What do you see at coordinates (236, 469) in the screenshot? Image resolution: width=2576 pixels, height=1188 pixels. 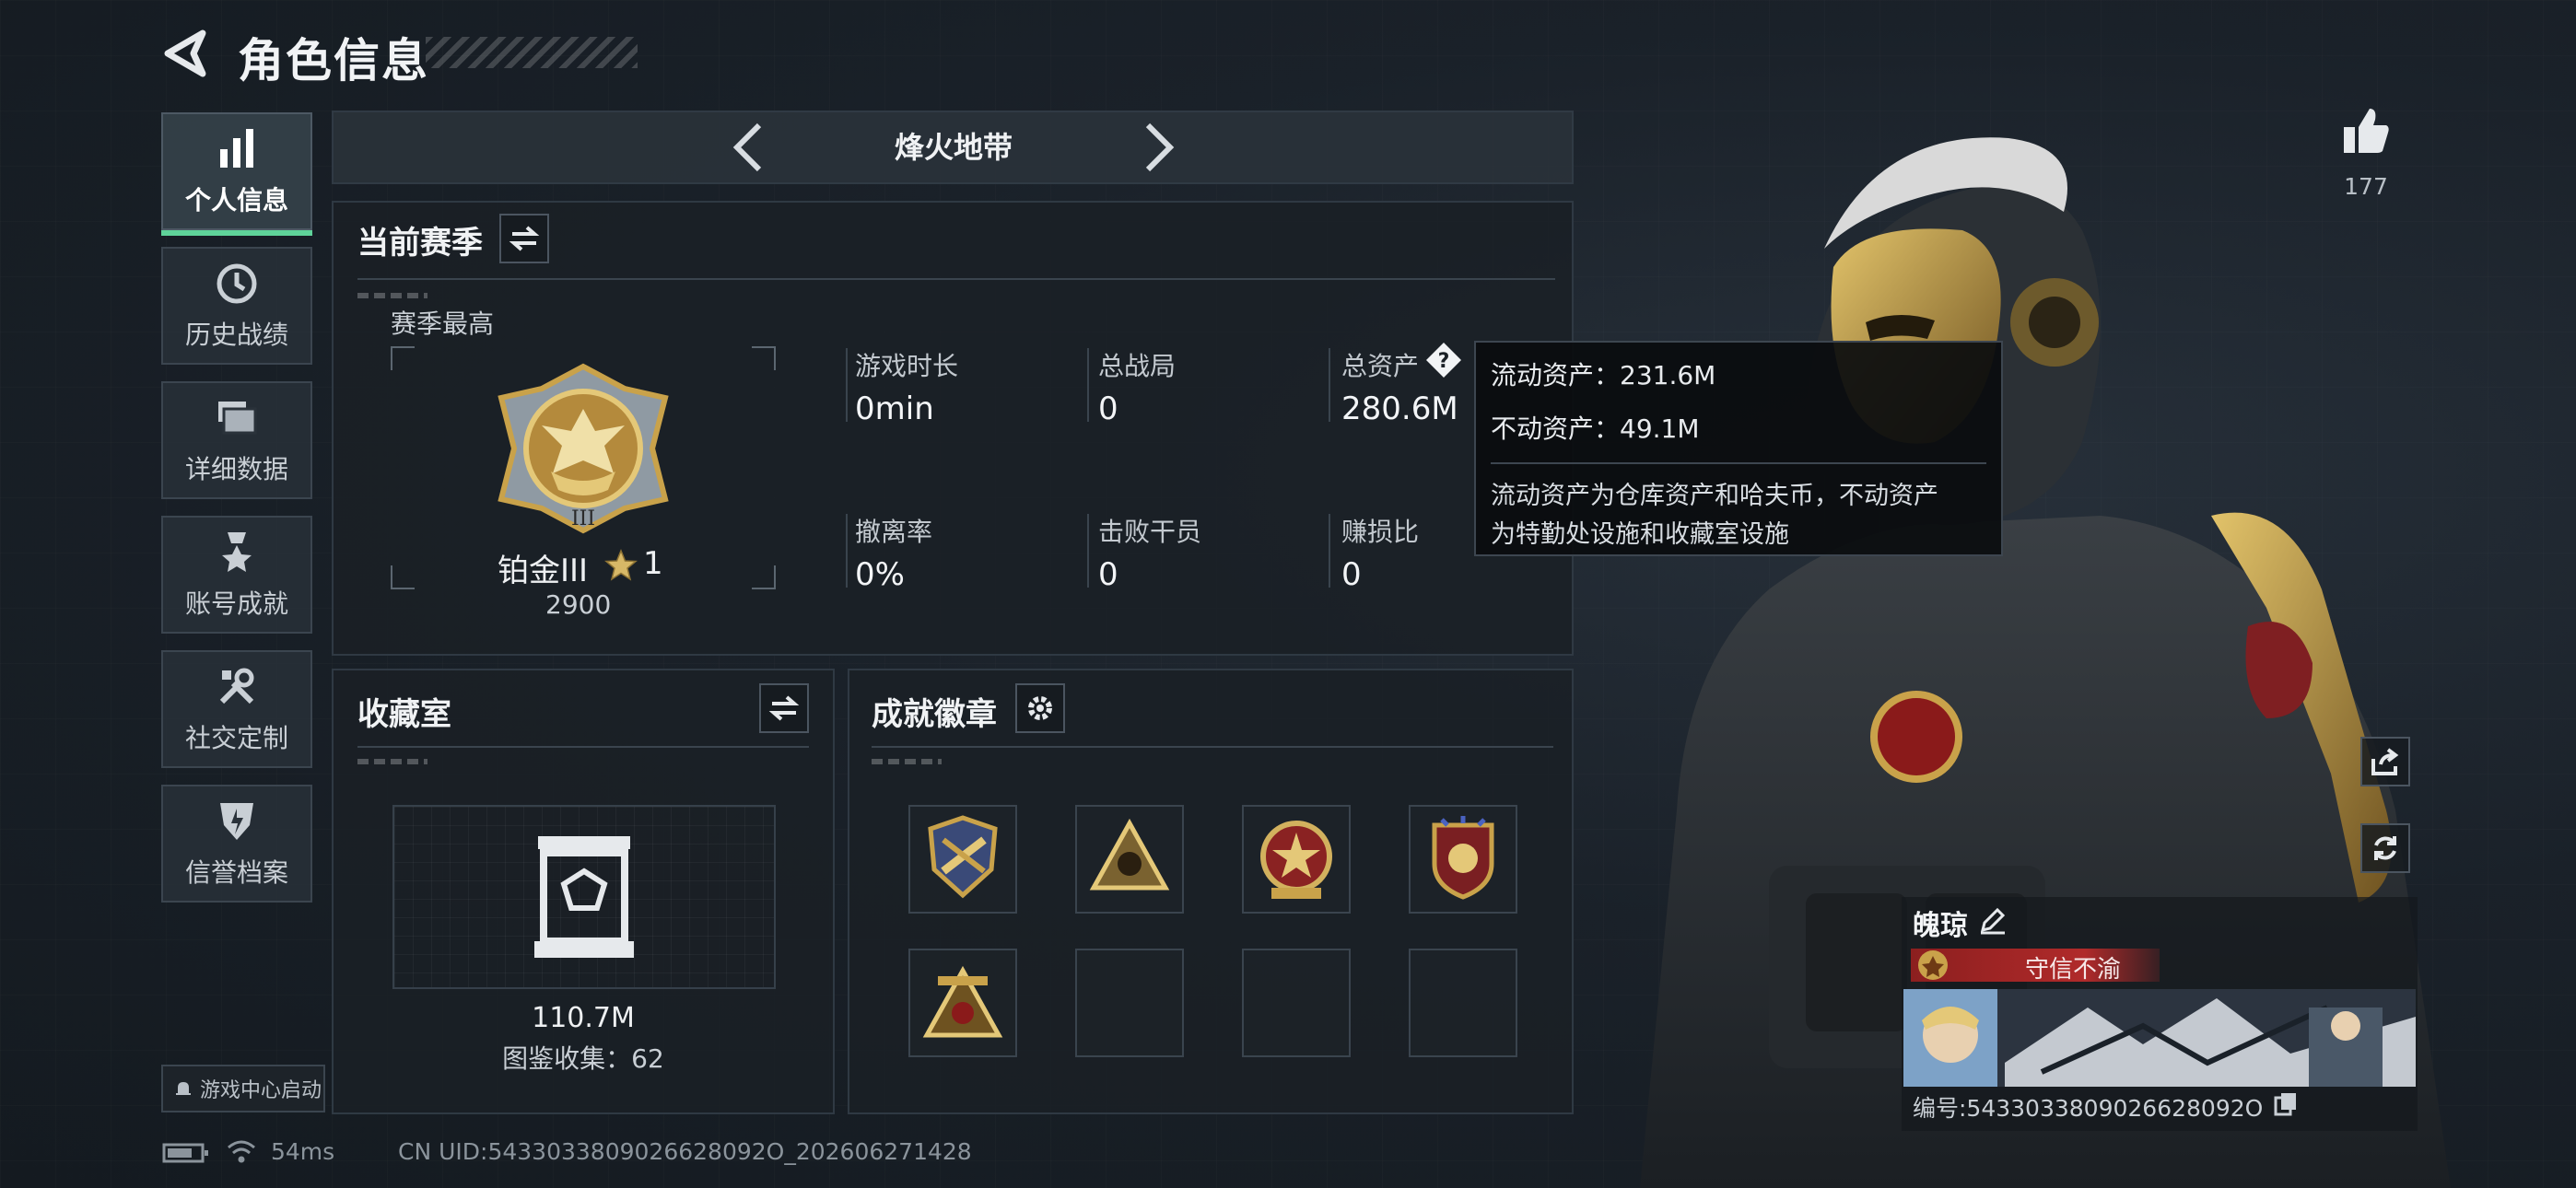 I see `sidebar-item-label: 详细数据` at bounding box center [236, 469].